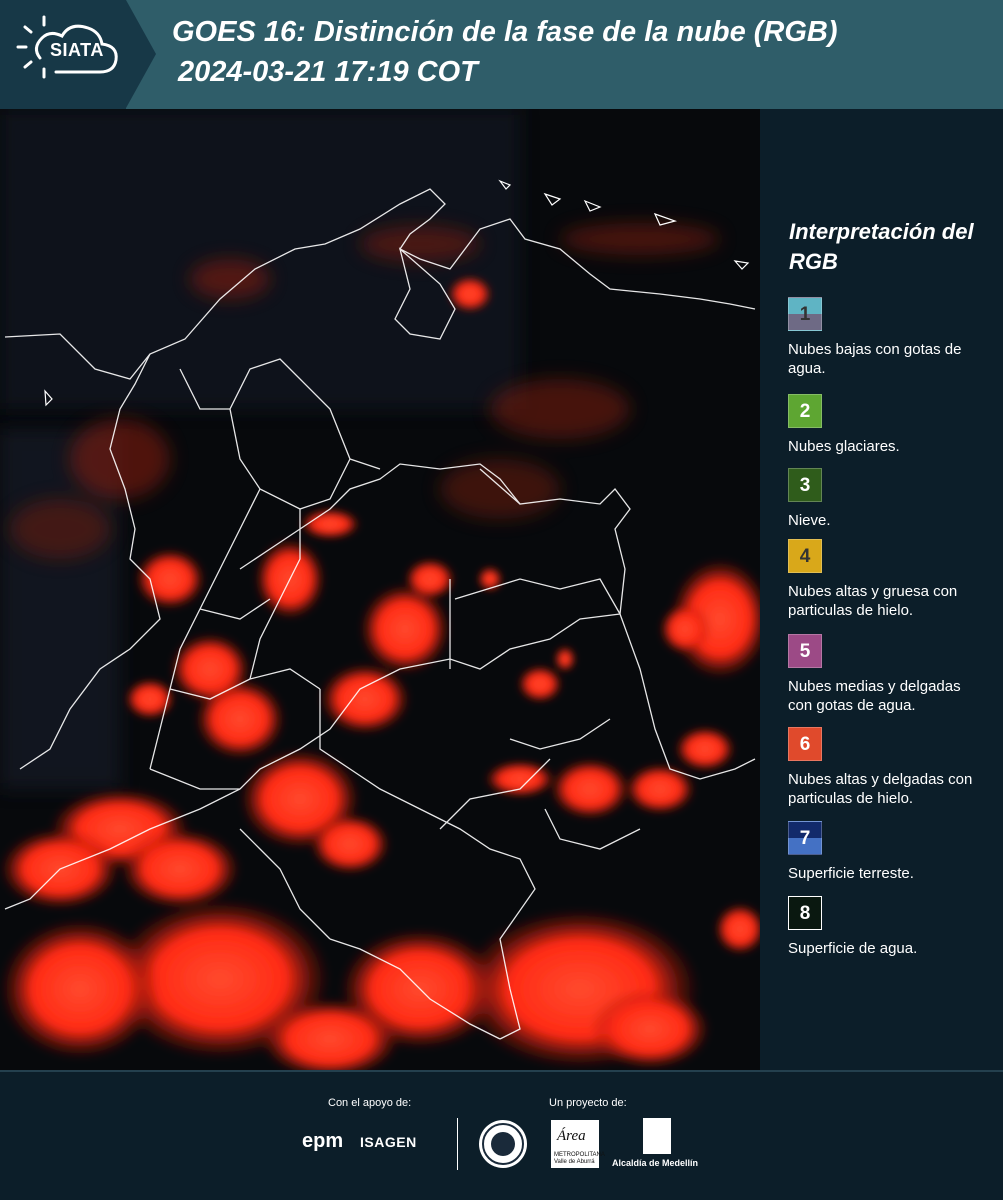  I want to click on university-seal-logo, so click(503, 1144).